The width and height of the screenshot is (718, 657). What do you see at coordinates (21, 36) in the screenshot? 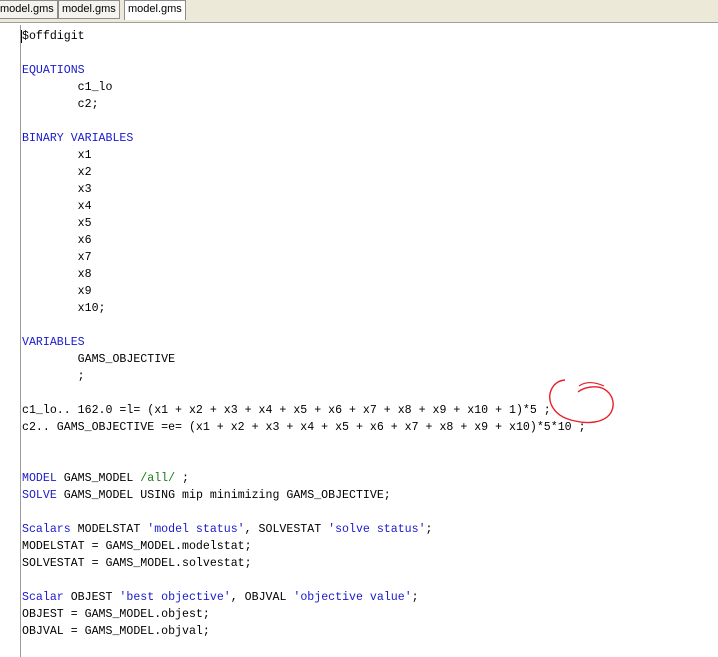
I see `text-cursor` at bounding box center [21, 36].